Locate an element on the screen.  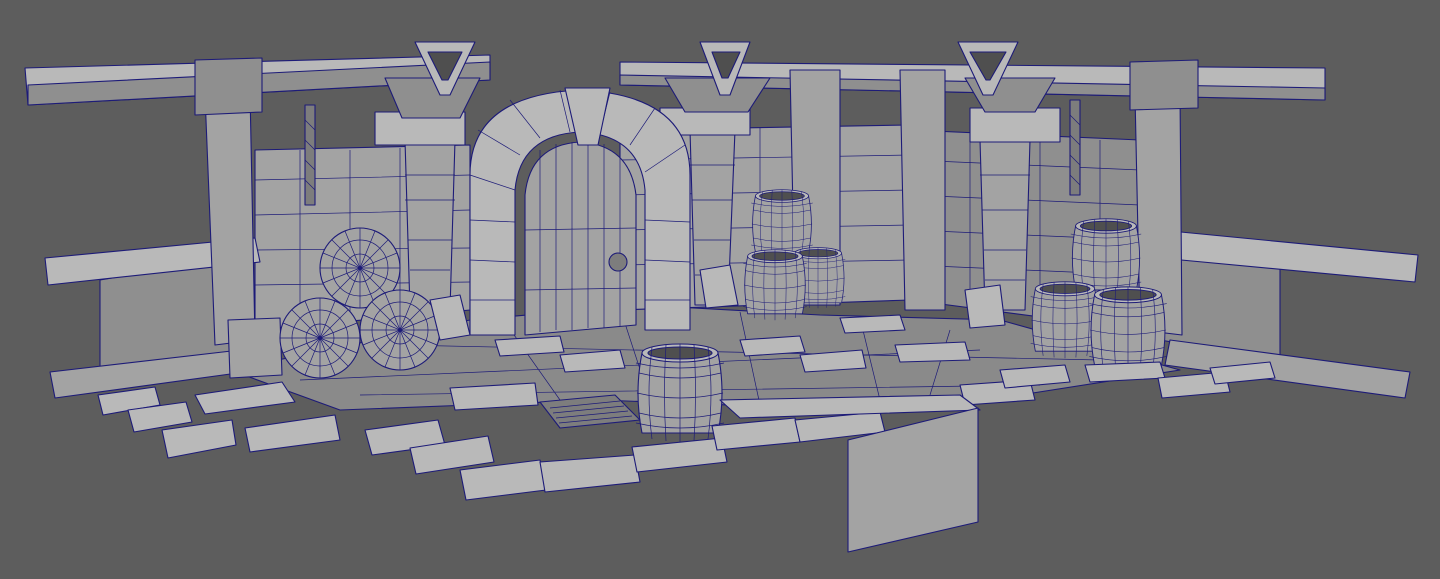
barrel-foreground is located at coordinates (680, 393).